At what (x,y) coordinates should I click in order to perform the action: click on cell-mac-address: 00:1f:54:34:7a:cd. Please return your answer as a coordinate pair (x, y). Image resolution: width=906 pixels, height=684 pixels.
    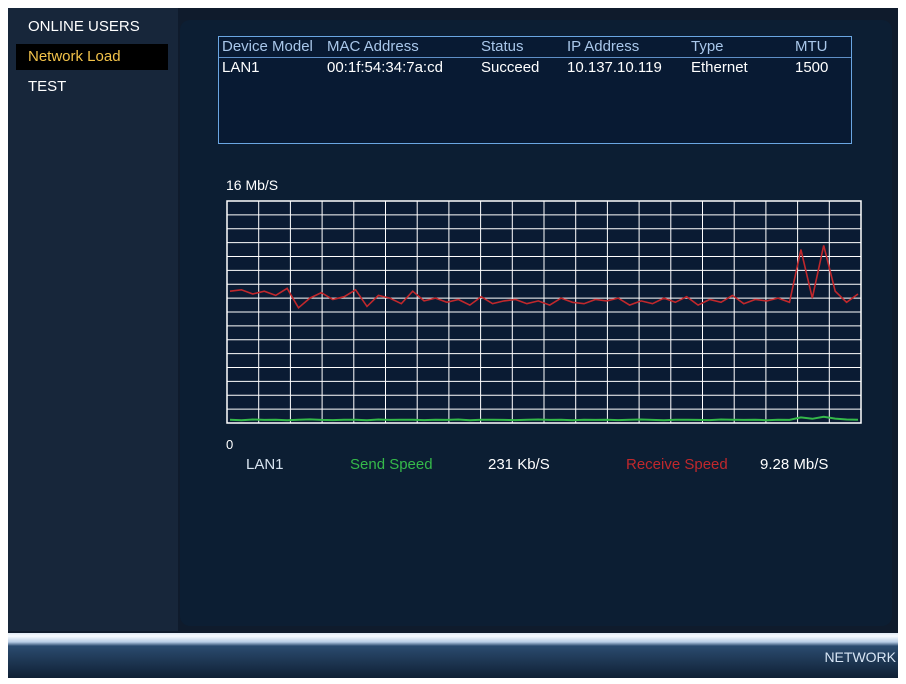
    Looking at the image, I should click on (385, 67).